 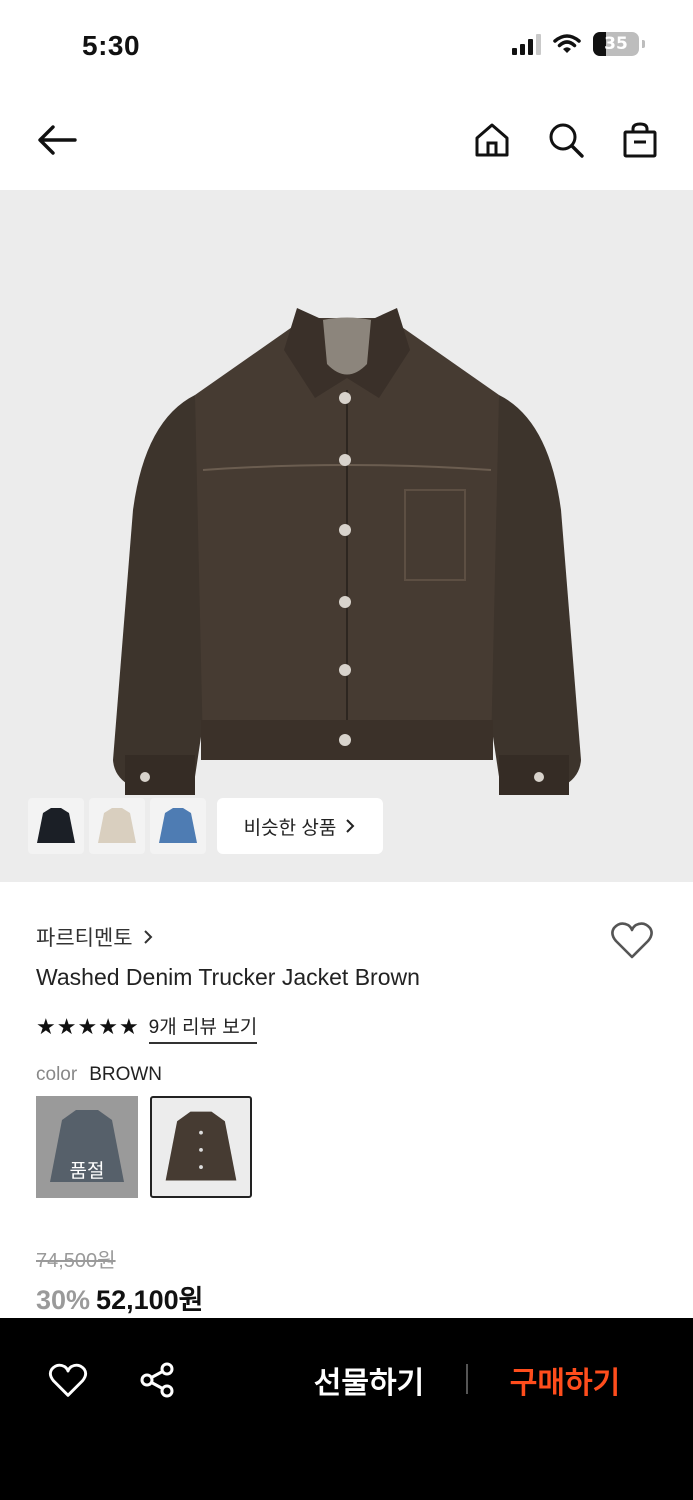 What do you see at coordinates (87, 1171) in the screenshot?
I see `soldout-label: 품절` at bounding box center [87, 1171].